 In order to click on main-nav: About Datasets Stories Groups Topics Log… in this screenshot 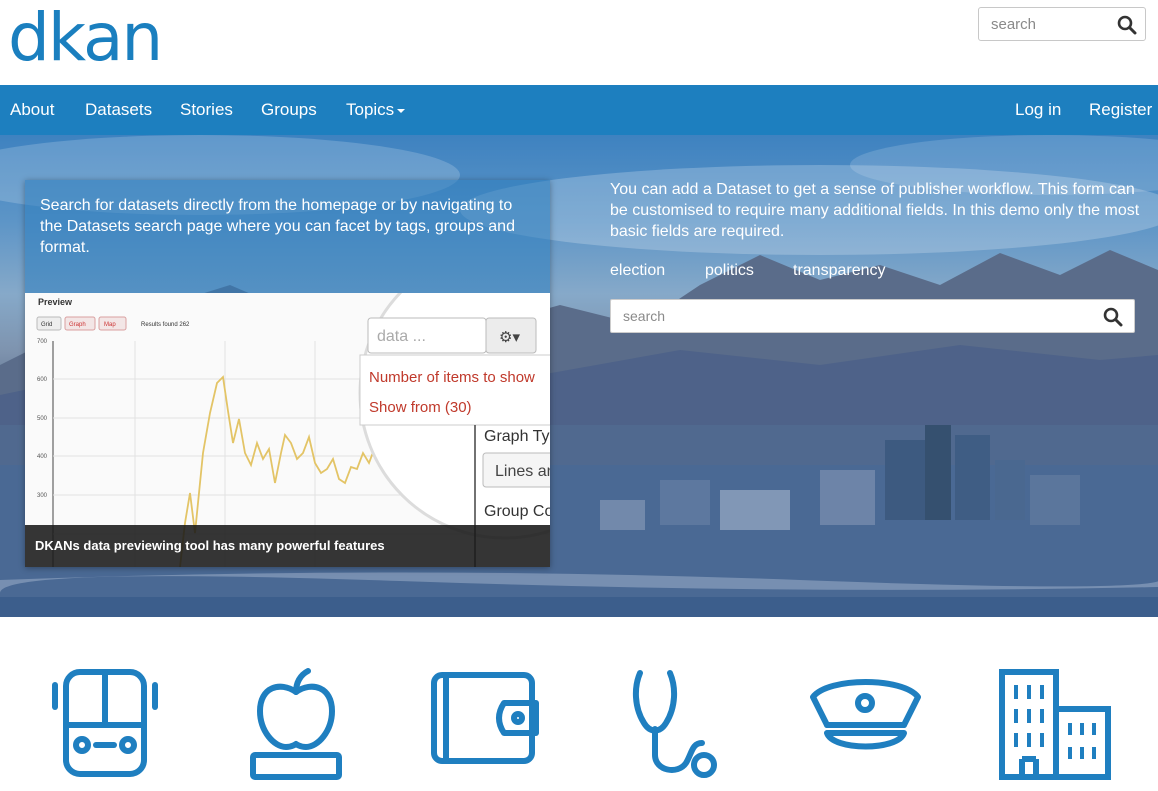, I will do `click(579, 110)`.